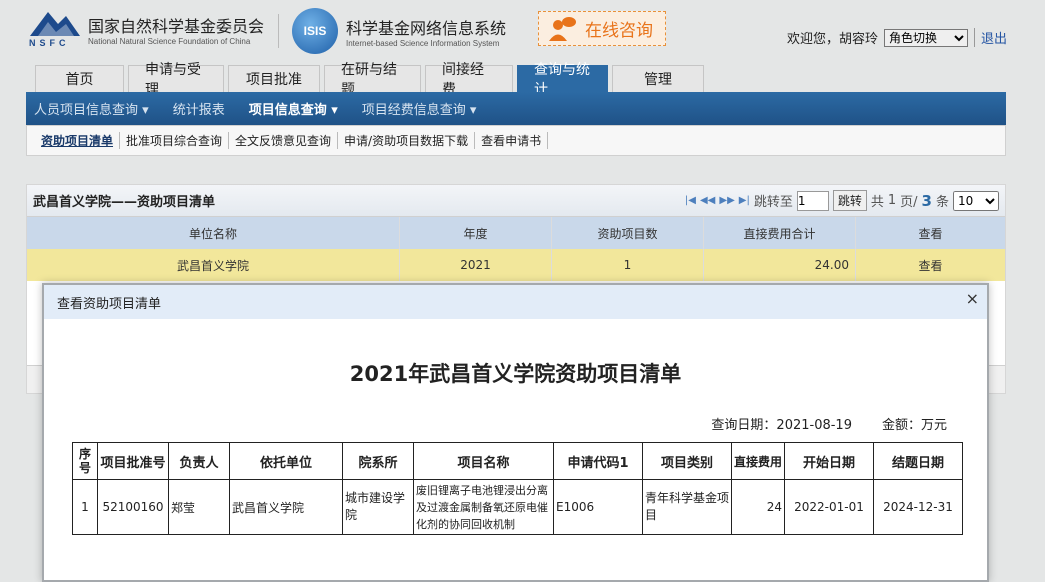 The height and width of the screenshot is (582, 1045). I want to click on th-code: 申请代码1, so click(598, 461).